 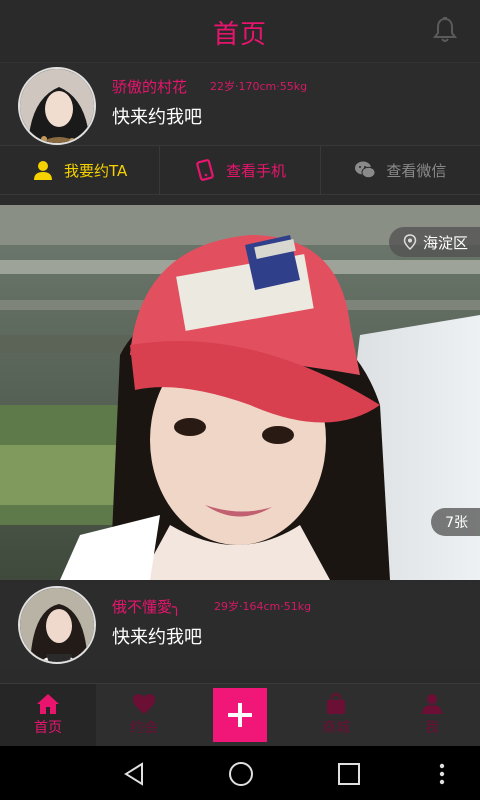 I want to click on view-wechat-button: 查看微信, so click(x=400, y=170).